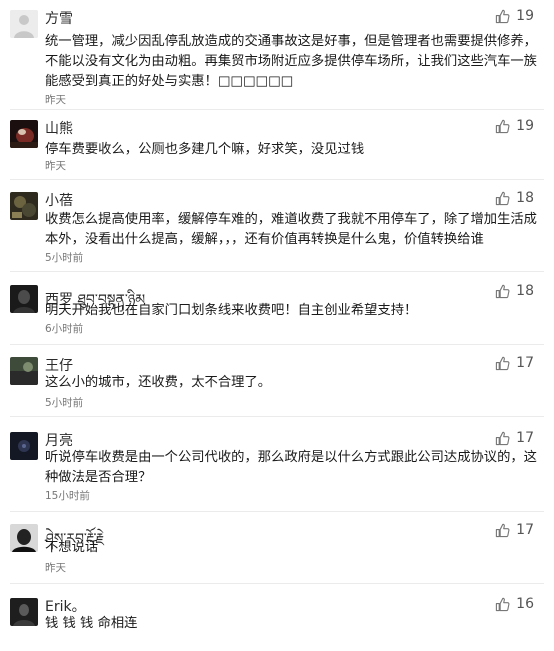  Describe the element at coordinates (158, 382) in the screenshot. I see `comment-text: 这么小的城市，还收费，太不合理了。` at that location.